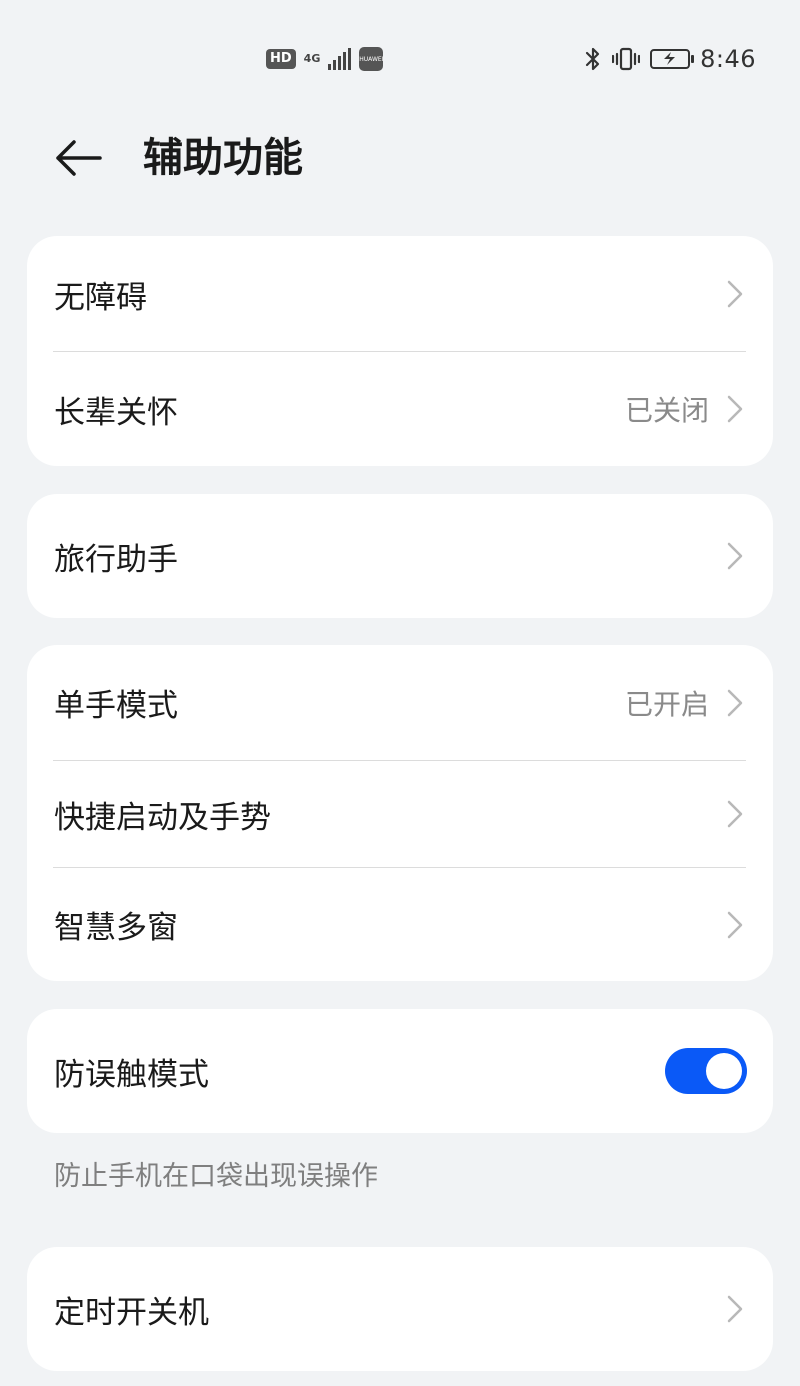  I want to click on settings-group-5: 定时开关机, so click(400, 1309).